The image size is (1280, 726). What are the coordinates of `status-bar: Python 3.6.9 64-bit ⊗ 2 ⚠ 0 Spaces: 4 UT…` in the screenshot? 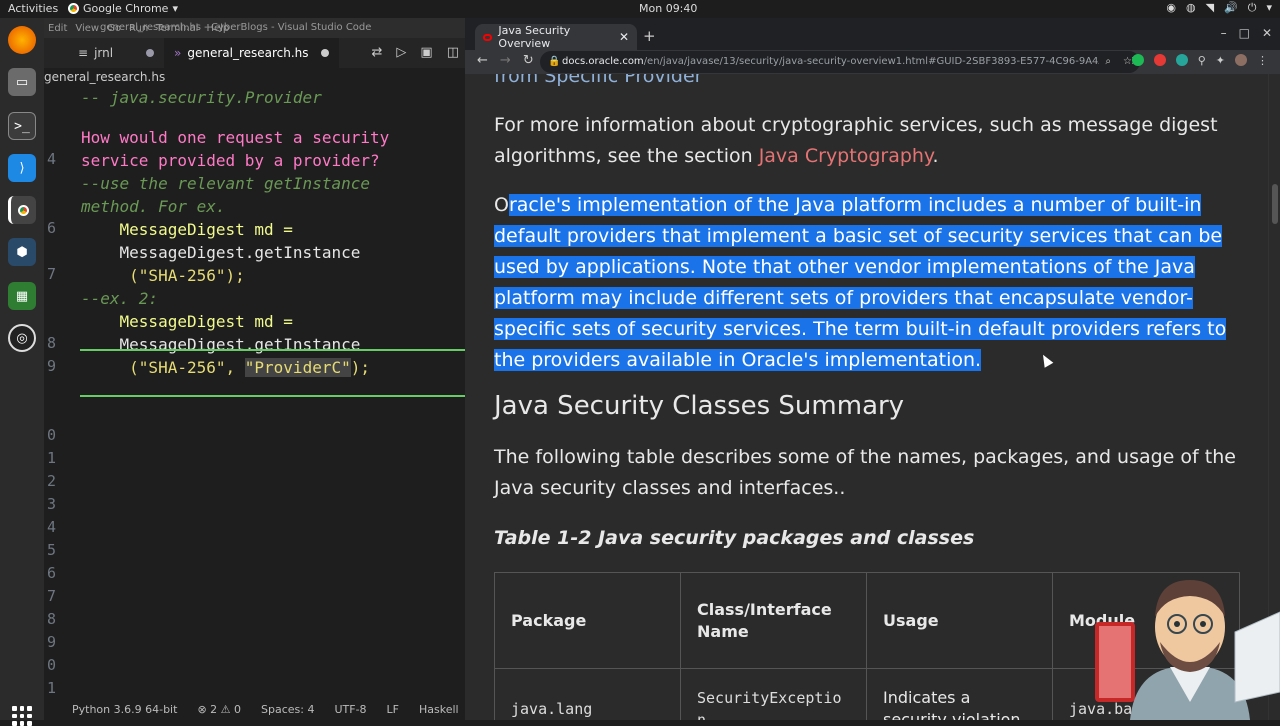 It's located at (254, 709).